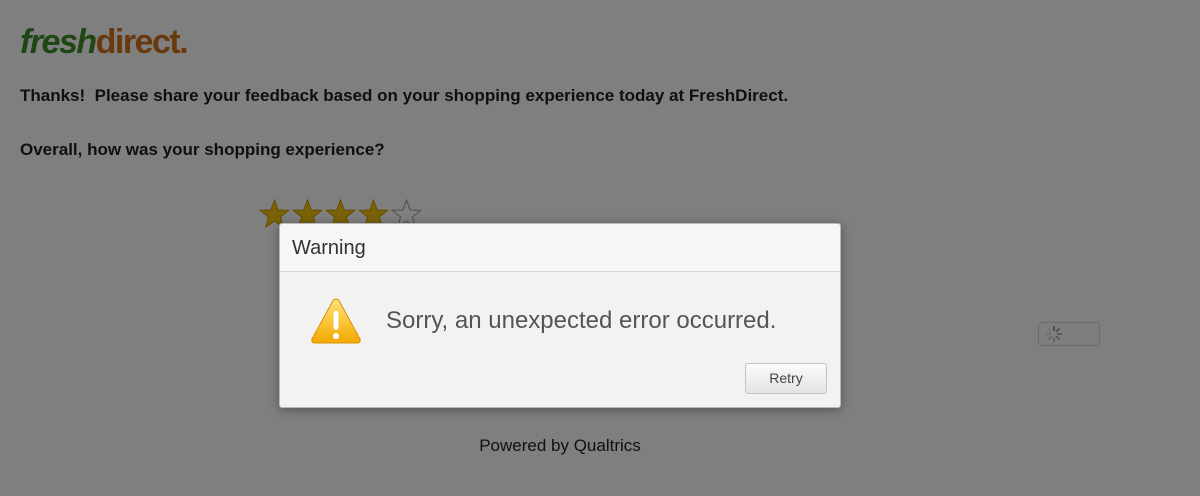 The height and width of the screenshot is (496, 1200). What do you see at coordinates (786, 378) in the screenshot?
I see `retry-button: Retry` at bounding box center [786, 378].